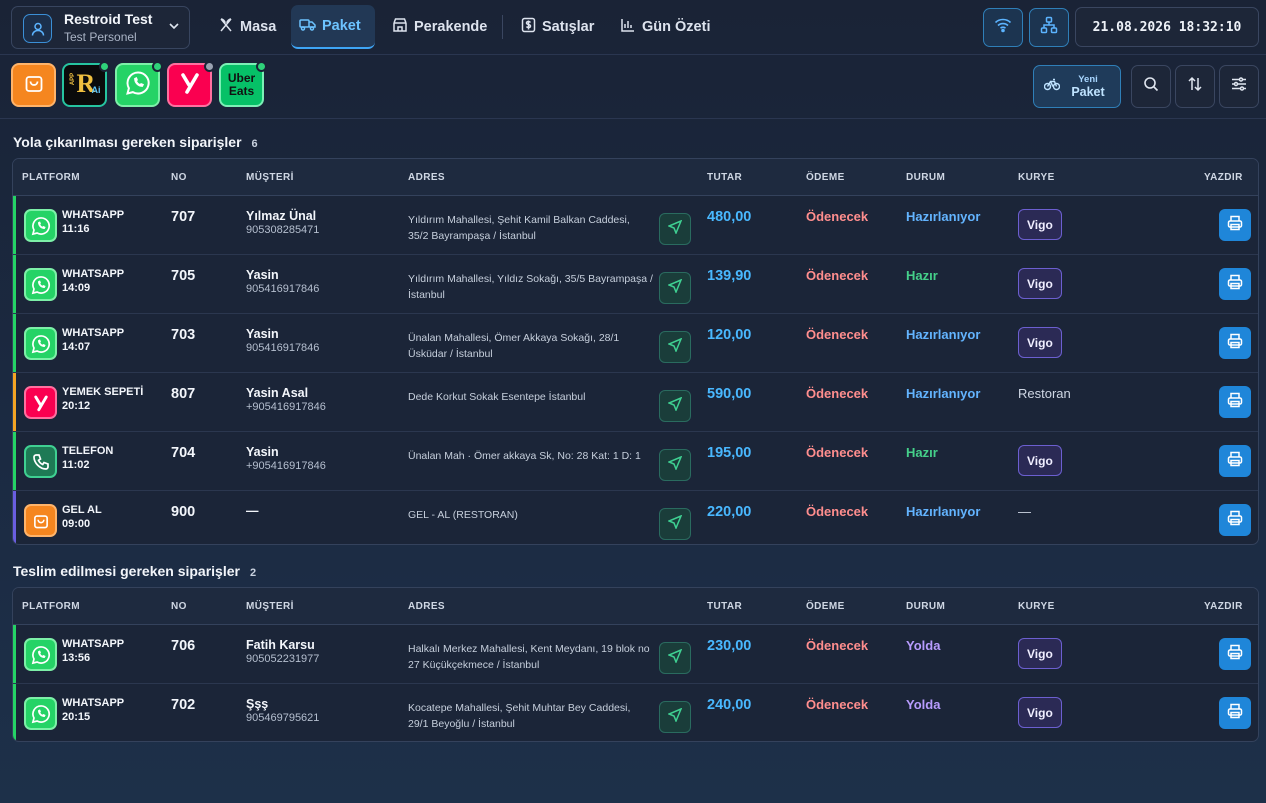  I want to click on section-title-text: Yola çıkarılması gereken siparişler, so click(127, 142).